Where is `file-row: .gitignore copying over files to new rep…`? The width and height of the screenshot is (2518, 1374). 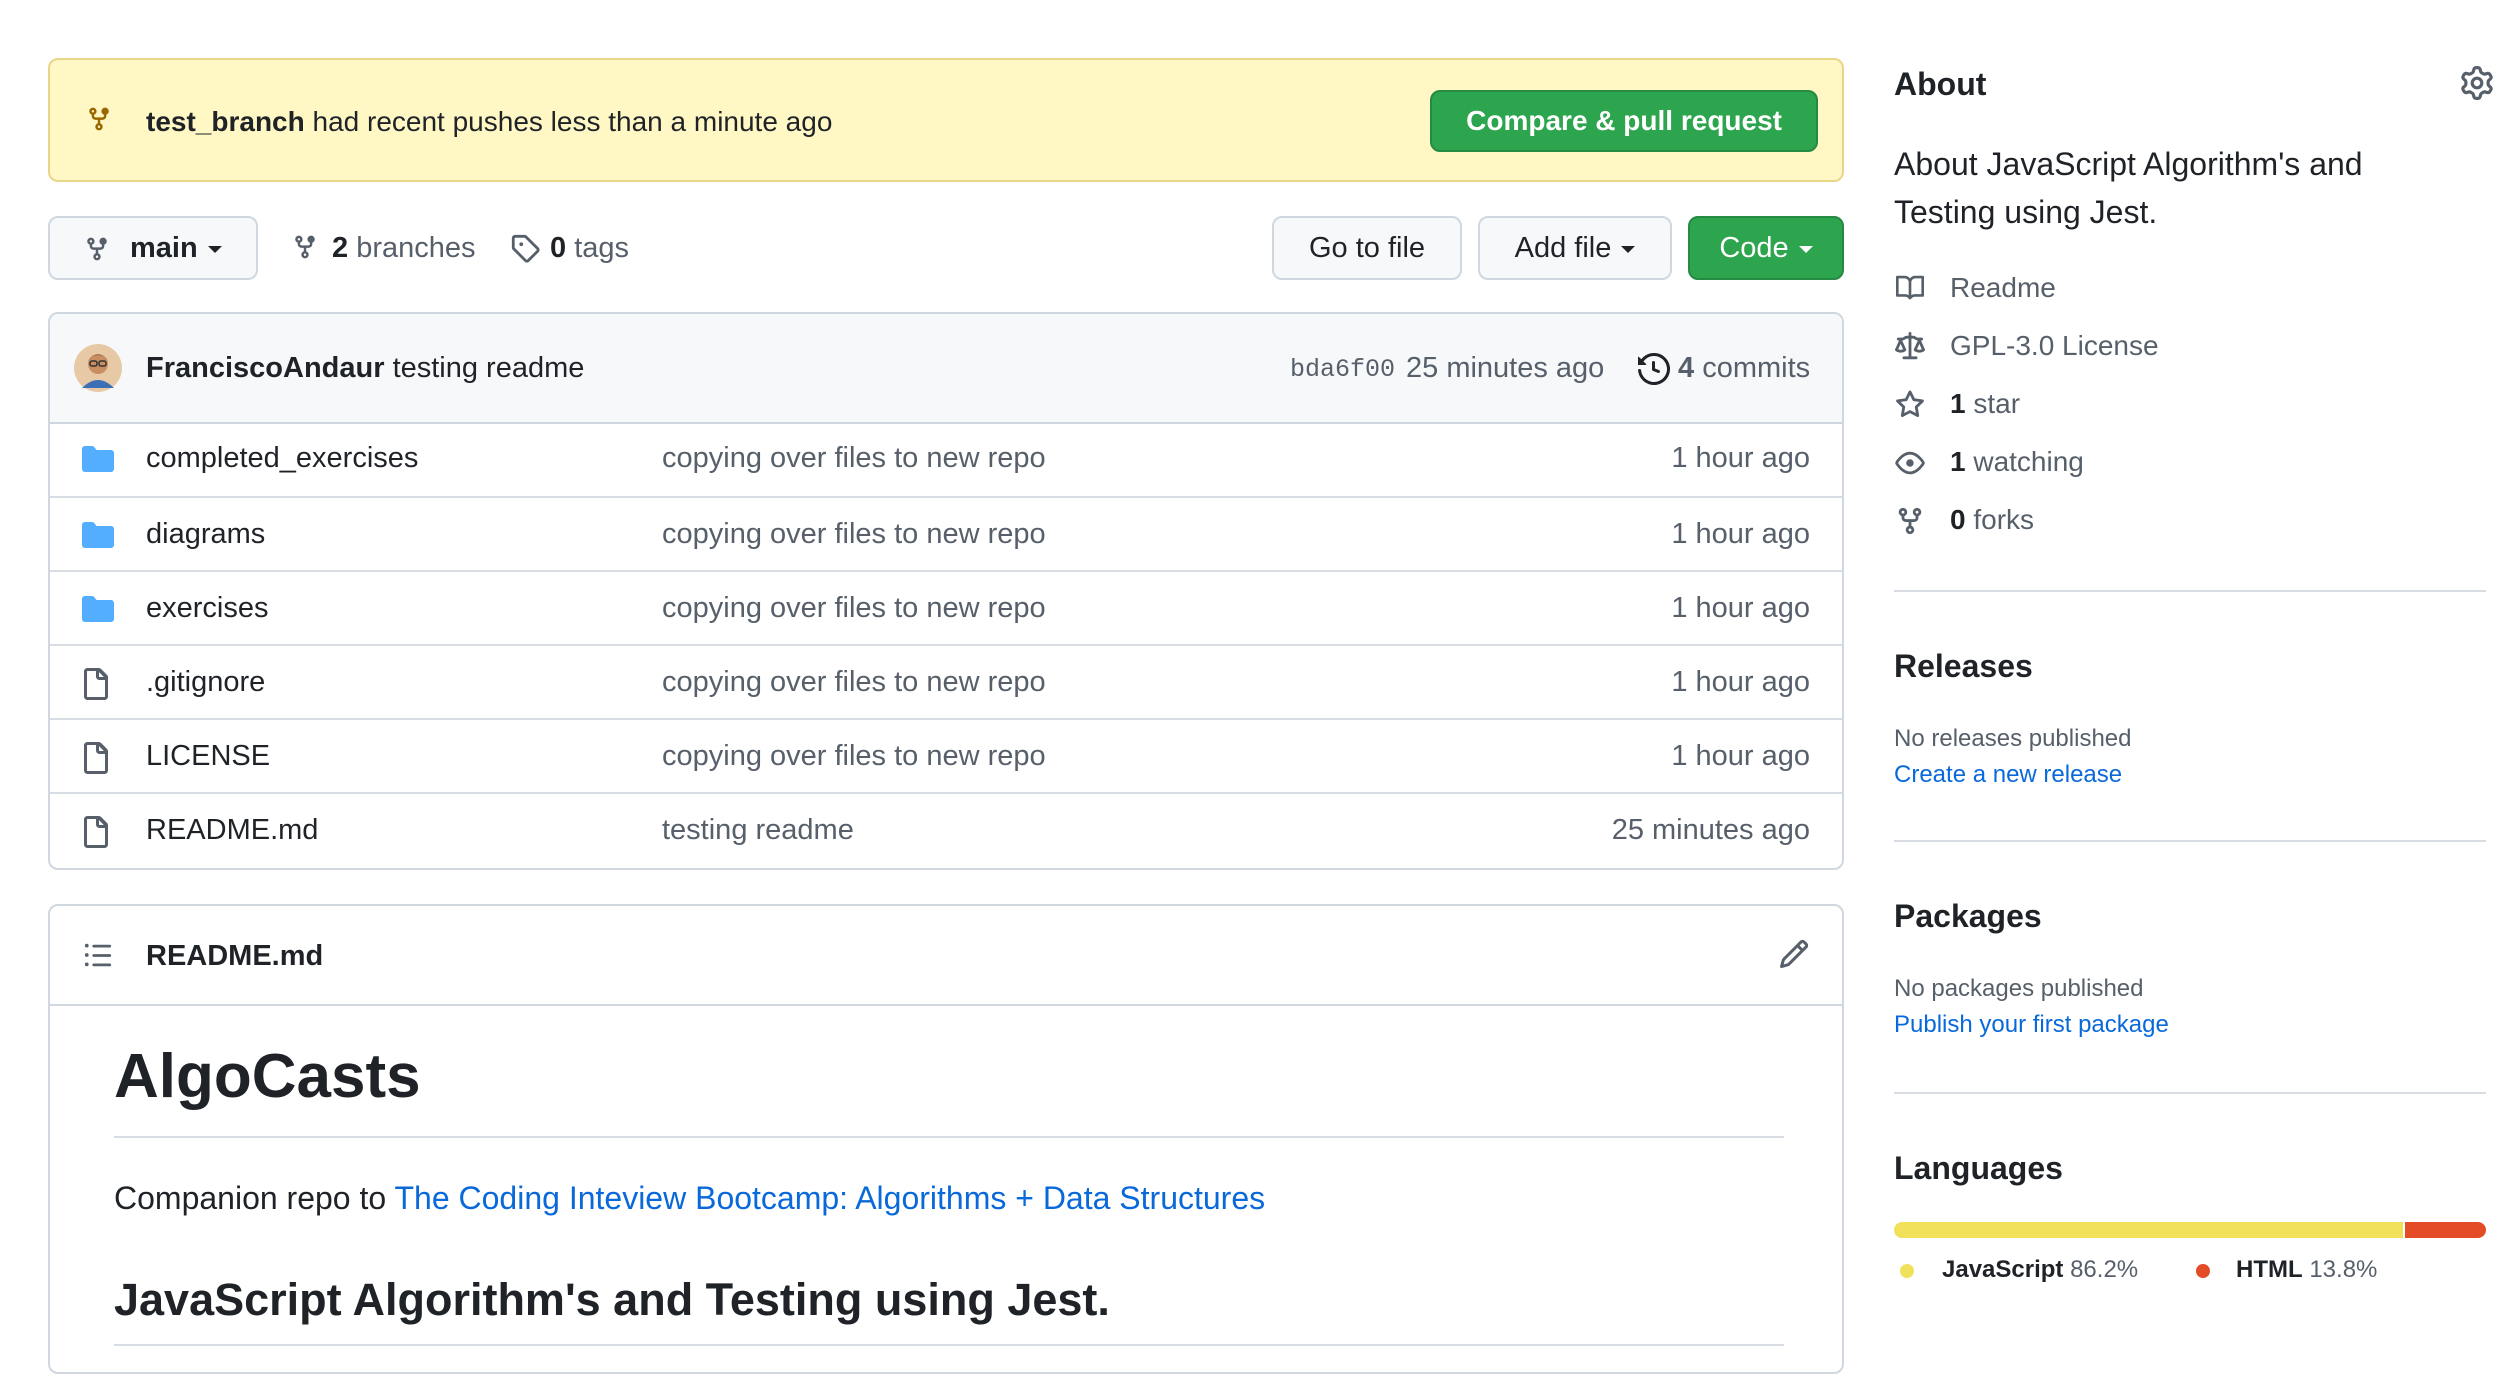
file-row: .gitignore copying over files to new rep… is located at coordinates (946, 681).